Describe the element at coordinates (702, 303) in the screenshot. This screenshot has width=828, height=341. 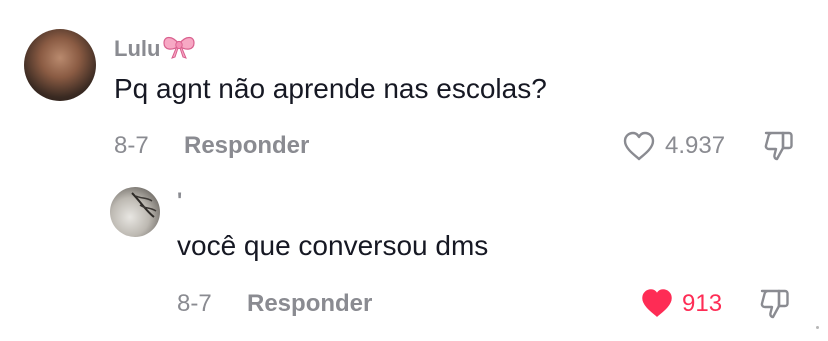
I see `reply-like-count: 913` at that location.